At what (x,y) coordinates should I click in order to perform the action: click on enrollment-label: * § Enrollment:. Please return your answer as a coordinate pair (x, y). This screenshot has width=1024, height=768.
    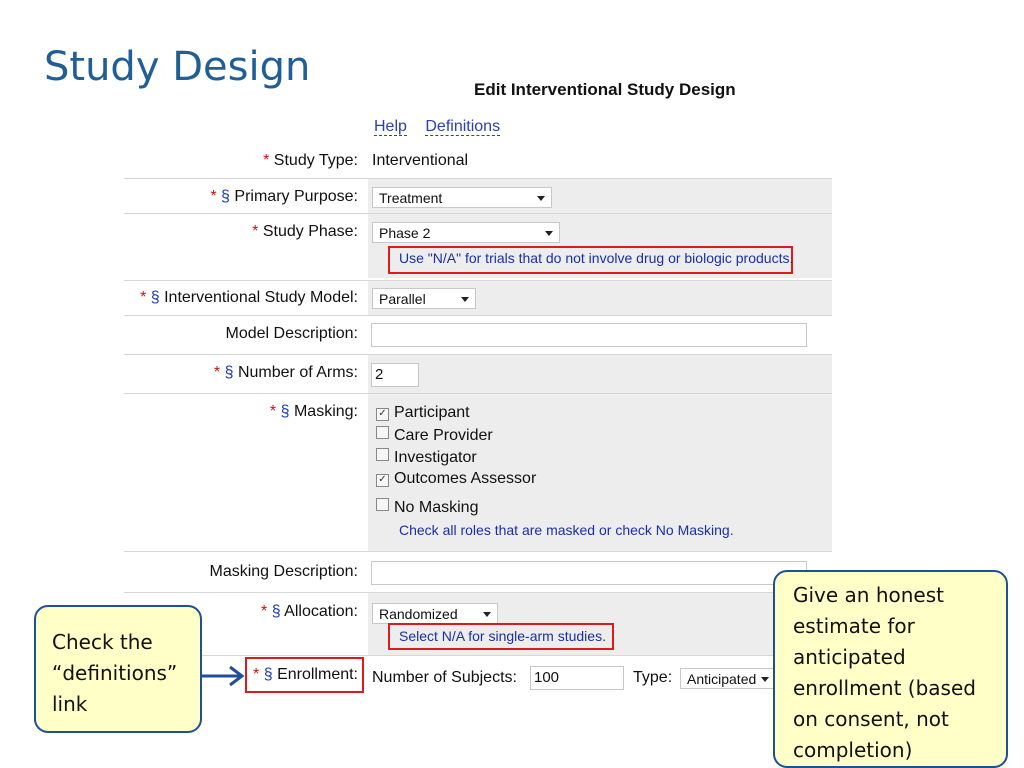
    Looking at the image, I should click on (305, 674).